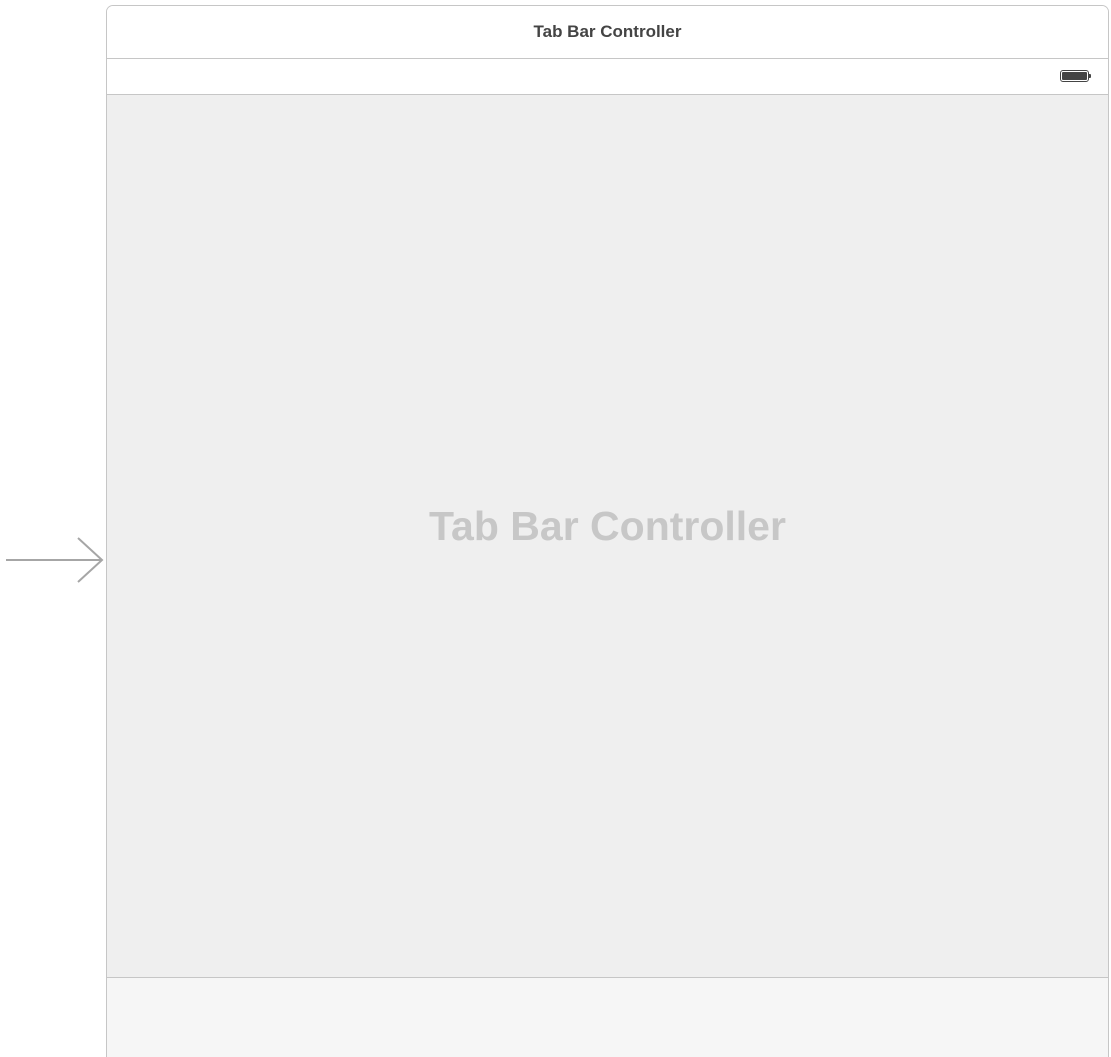 Image resolution: width=1111 pixels, height=1057 pixels. Describe the element at coordinates (607, 525) in the screenshot. I see `placeholder-label: Tab Bar Controller` at that location.